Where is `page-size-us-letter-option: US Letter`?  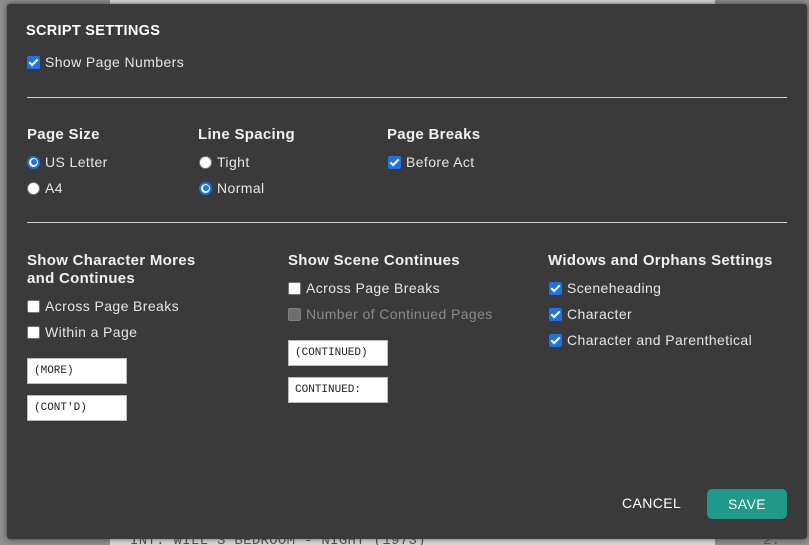
page-size-us-letter-option: US Letter is located at coordinates (67, 162).